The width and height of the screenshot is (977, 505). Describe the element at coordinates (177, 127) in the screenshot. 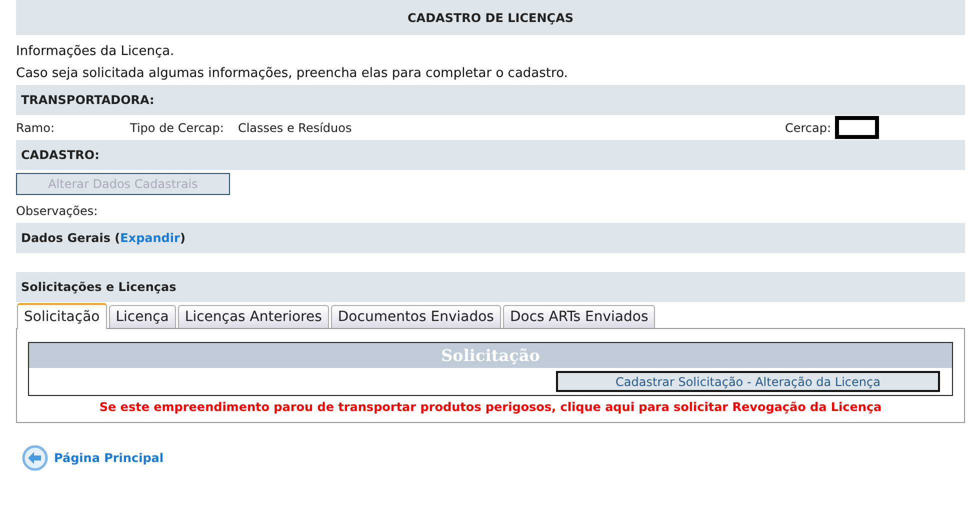

I see `field-label: Tipo de Cercap:` at that location.